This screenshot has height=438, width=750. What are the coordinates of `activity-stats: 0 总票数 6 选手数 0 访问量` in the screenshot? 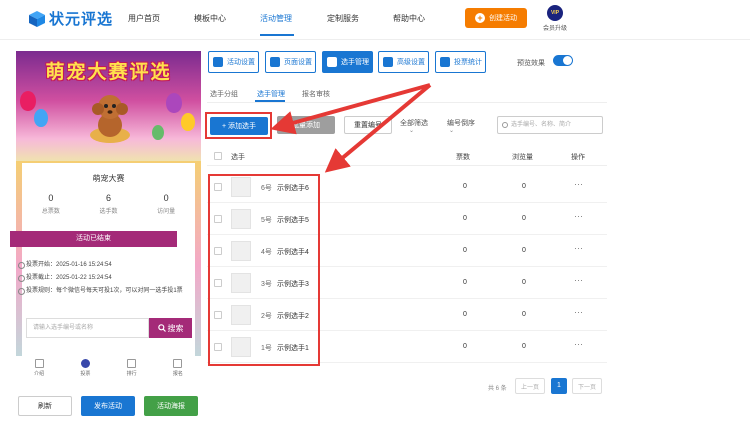 It's located at (108, 208).